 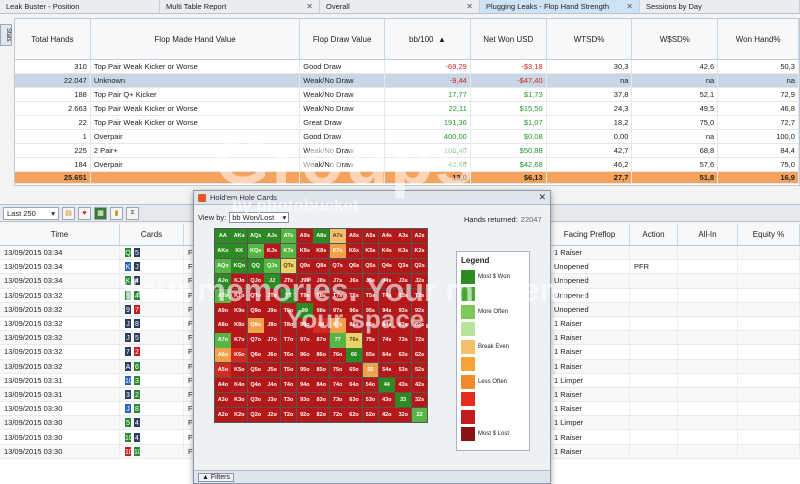 I want to click on hand-cell-K9o: K9o, so click(x=239, y=310).